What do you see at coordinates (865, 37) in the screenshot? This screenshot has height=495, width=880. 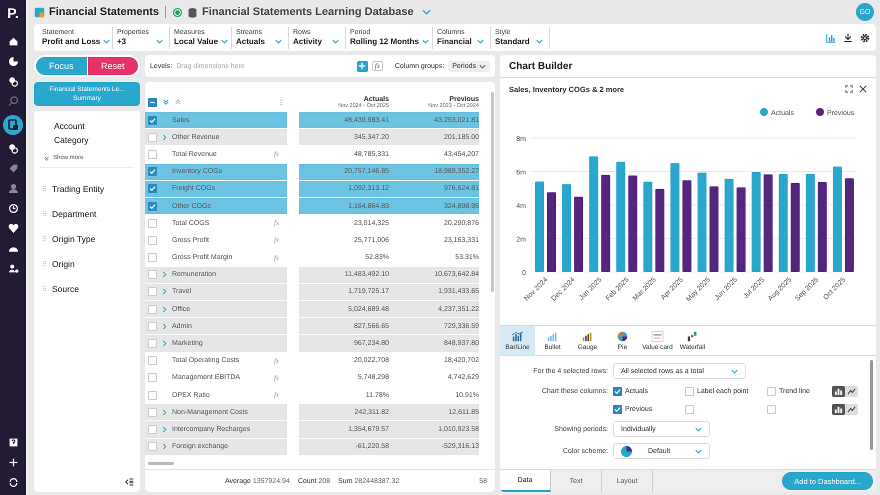 I see `settings-icon` at bounding box center [865, 37].